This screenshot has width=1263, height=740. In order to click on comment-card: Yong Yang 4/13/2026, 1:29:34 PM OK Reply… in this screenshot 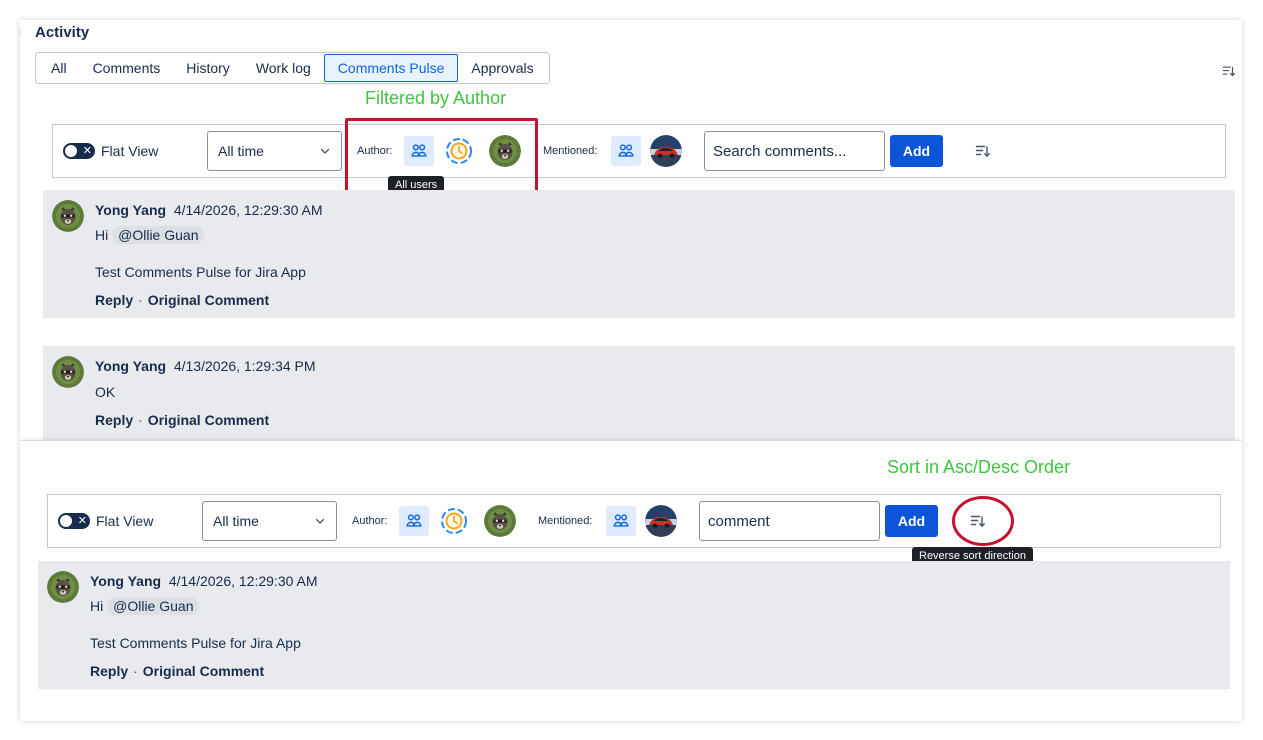, I will do `click(639, 393)`.